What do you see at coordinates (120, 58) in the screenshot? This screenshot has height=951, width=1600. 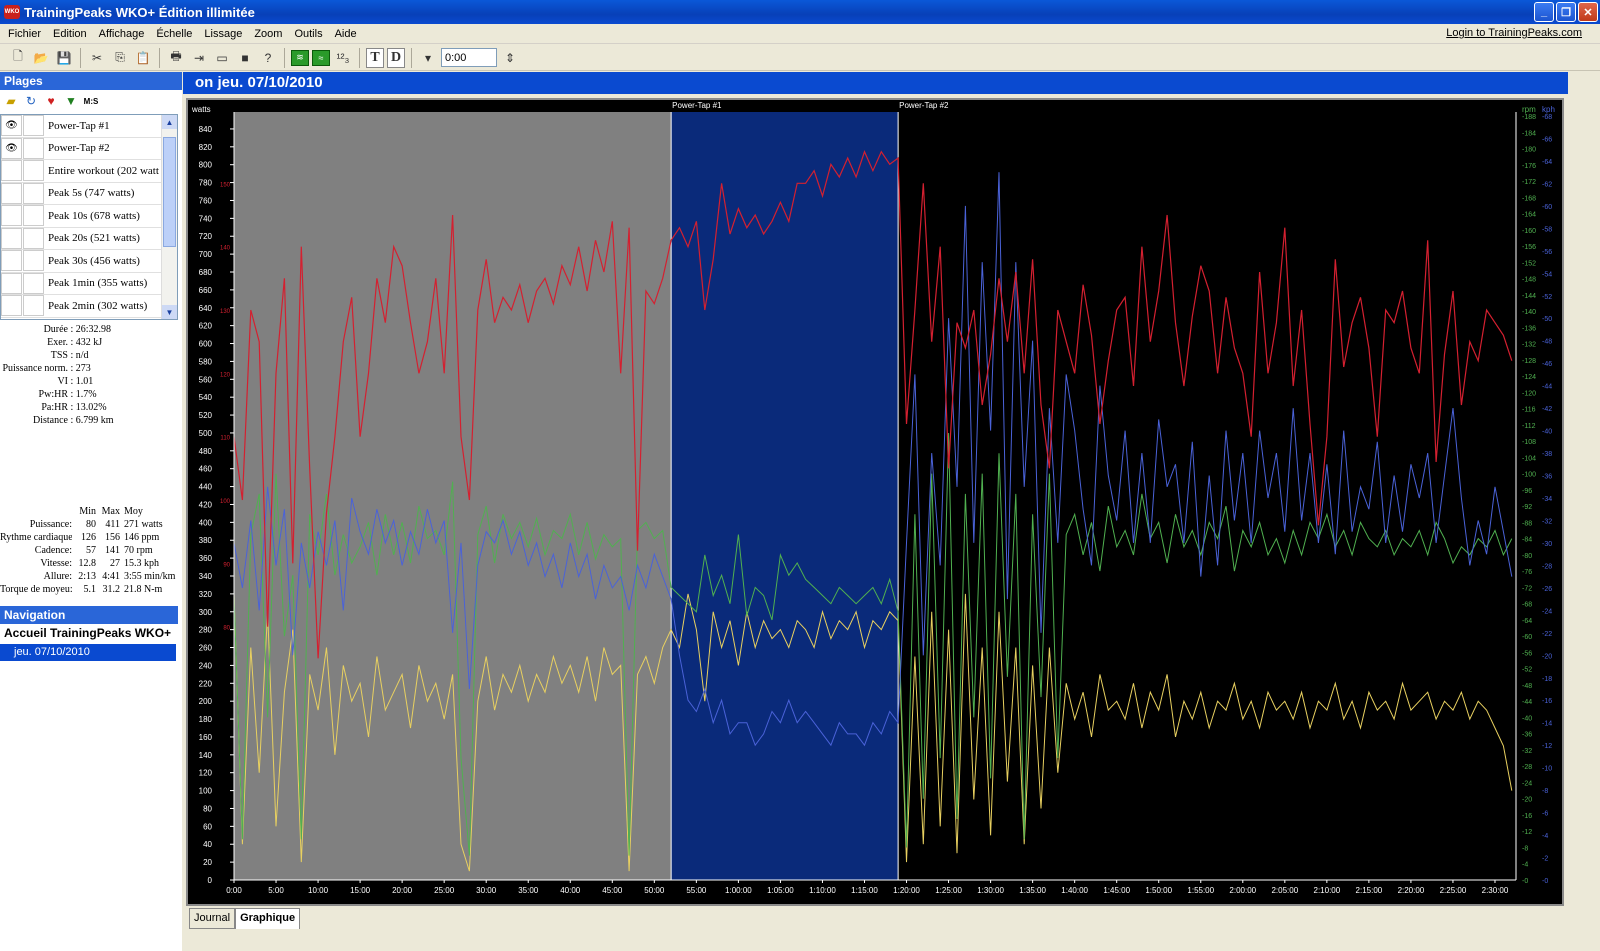 I see `copy-icon: ⎘` at bounding box center [120, 58].